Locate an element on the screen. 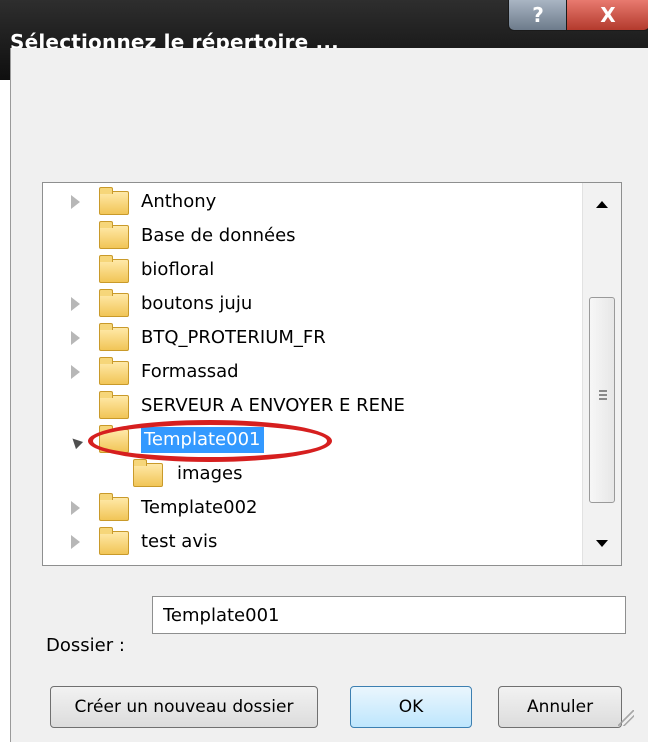  vertical-scrollbar is located at coordinates (601, 374).